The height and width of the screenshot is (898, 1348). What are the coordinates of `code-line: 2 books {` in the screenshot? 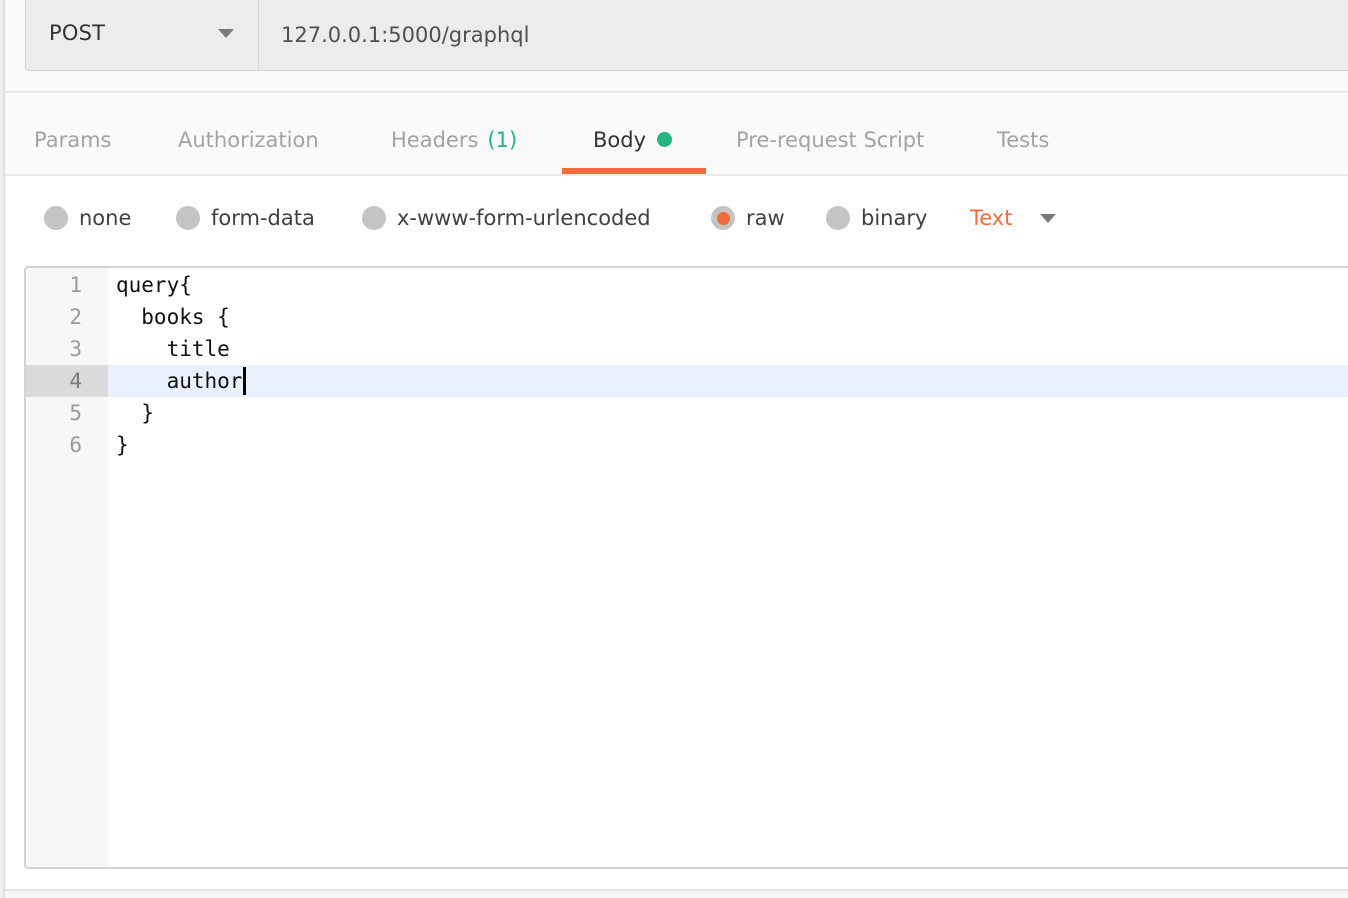 It's located at (687, 317).